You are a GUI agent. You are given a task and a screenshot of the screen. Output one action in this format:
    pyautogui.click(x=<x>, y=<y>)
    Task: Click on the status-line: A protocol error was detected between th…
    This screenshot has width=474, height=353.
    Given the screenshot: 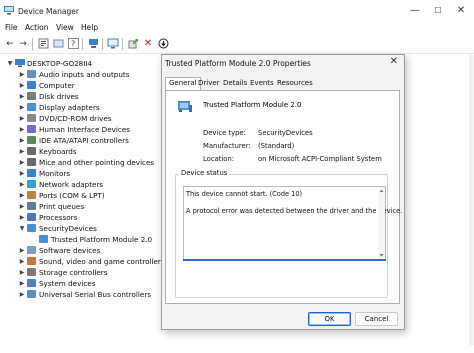 What is the action you would take?
    pyautogui.click(x=294, y=211)
    